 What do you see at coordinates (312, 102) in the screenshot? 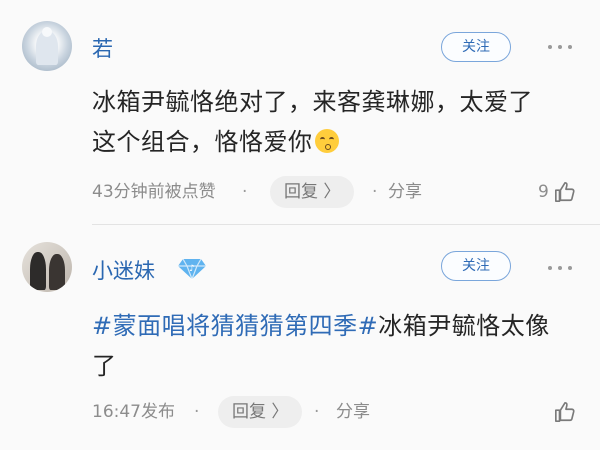
I see `comment-text-line: 冰箱尹毓恪绝对了，来客龚琳娜，太爱了` at bounding box center [312, 102].